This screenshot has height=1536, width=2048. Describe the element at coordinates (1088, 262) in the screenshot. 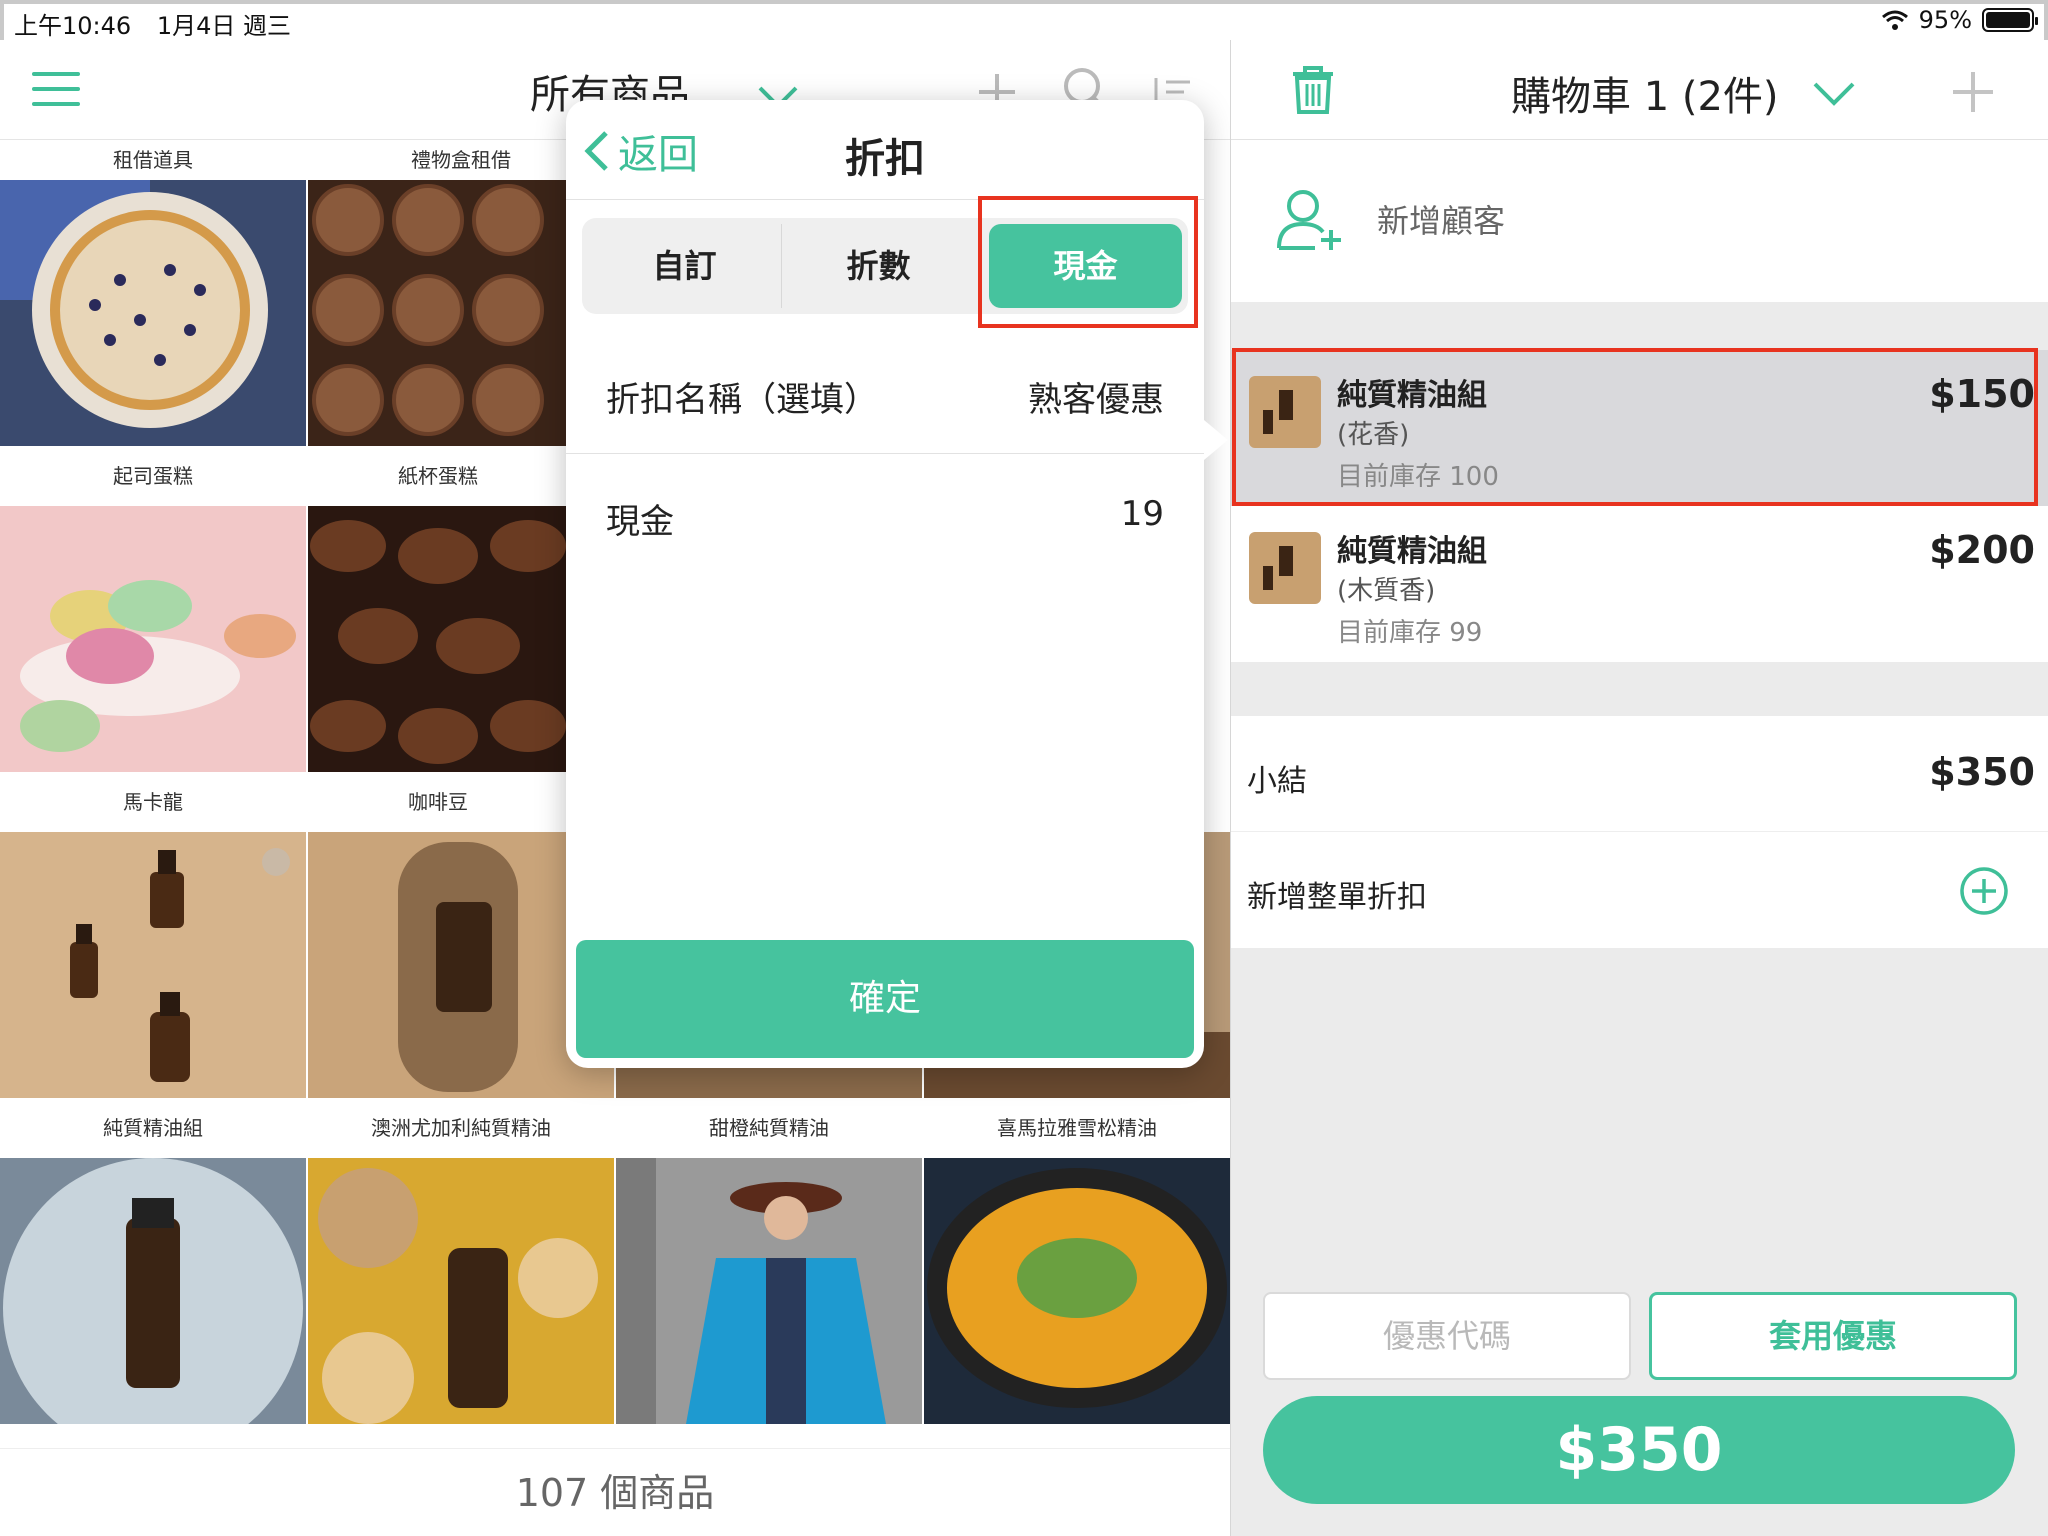

I see `highlight-box-cash` at that location.